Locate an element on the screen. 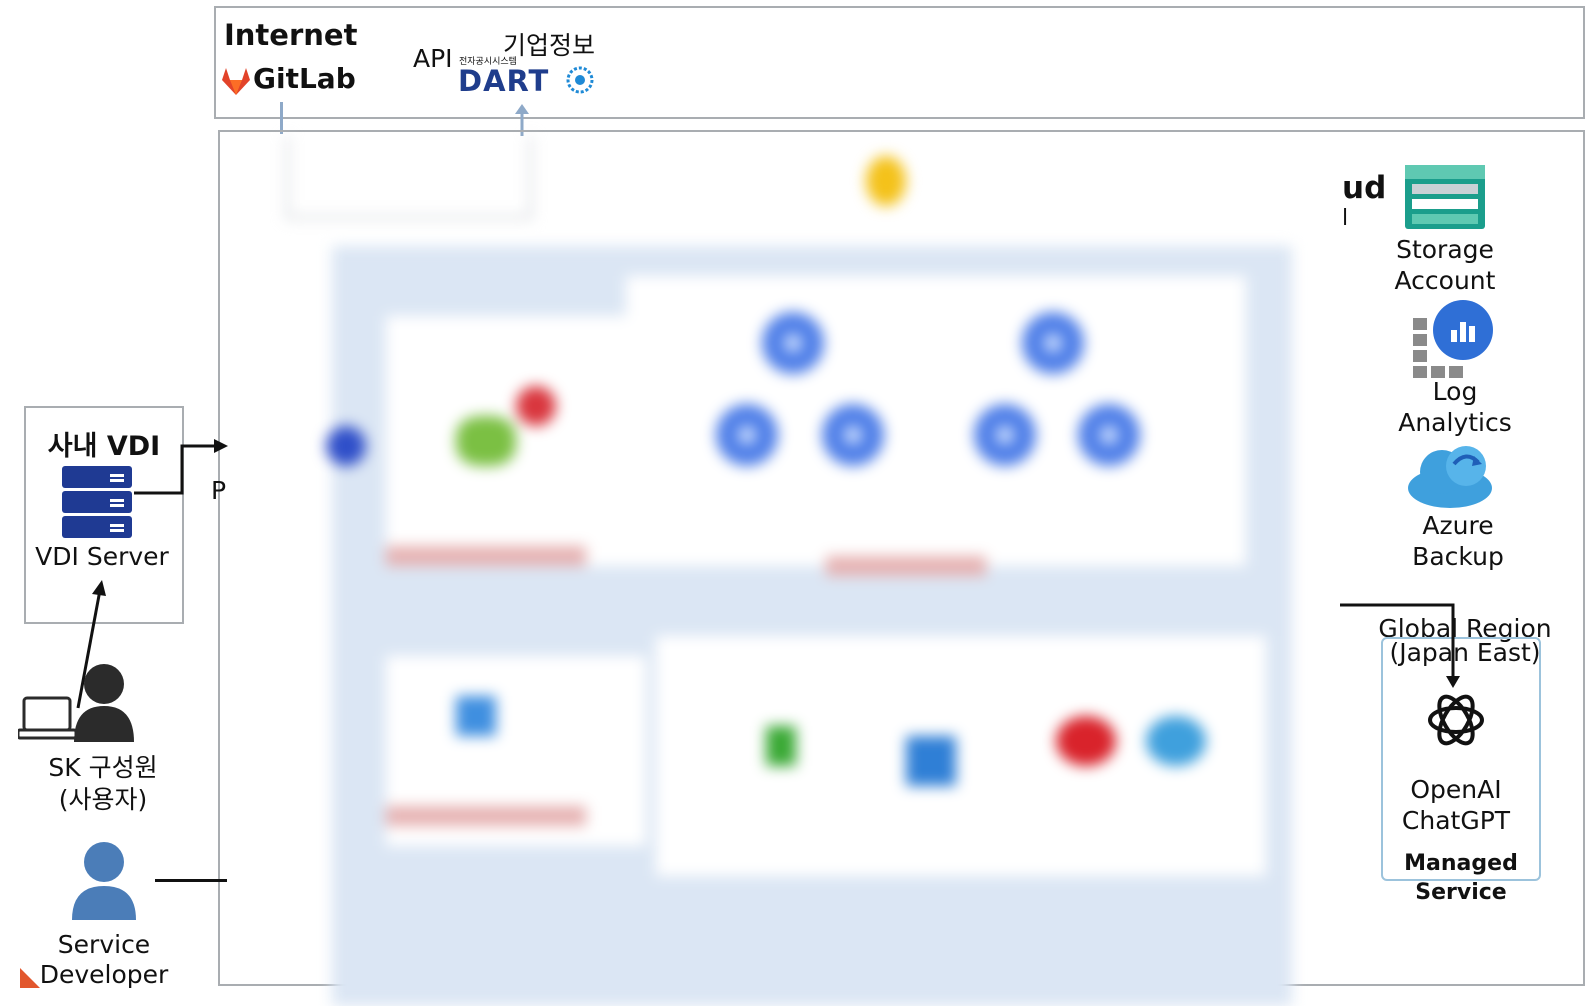 The width and height of the screenshot is (1585, 1006). dart-logo: DART is located at coordinates (528, 81).